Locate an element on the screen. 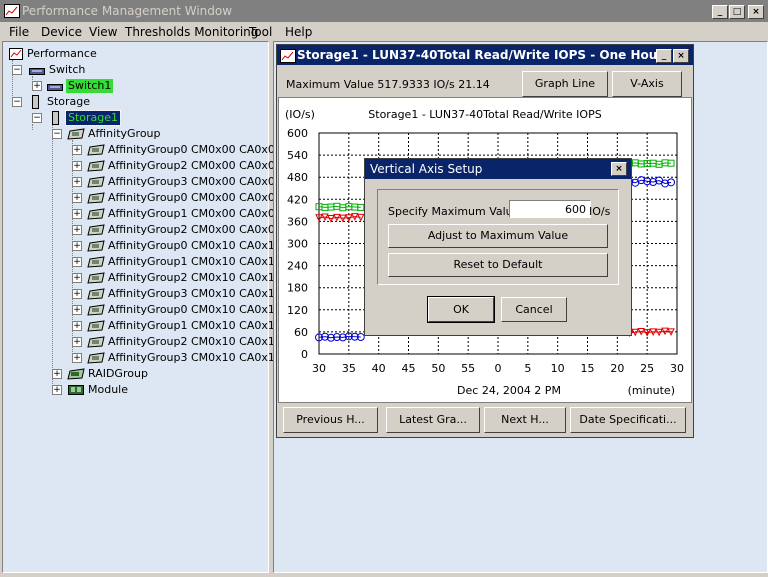 This screenshot has height=577, width=768. menu-device: Device is located at coordinates (61, 32).